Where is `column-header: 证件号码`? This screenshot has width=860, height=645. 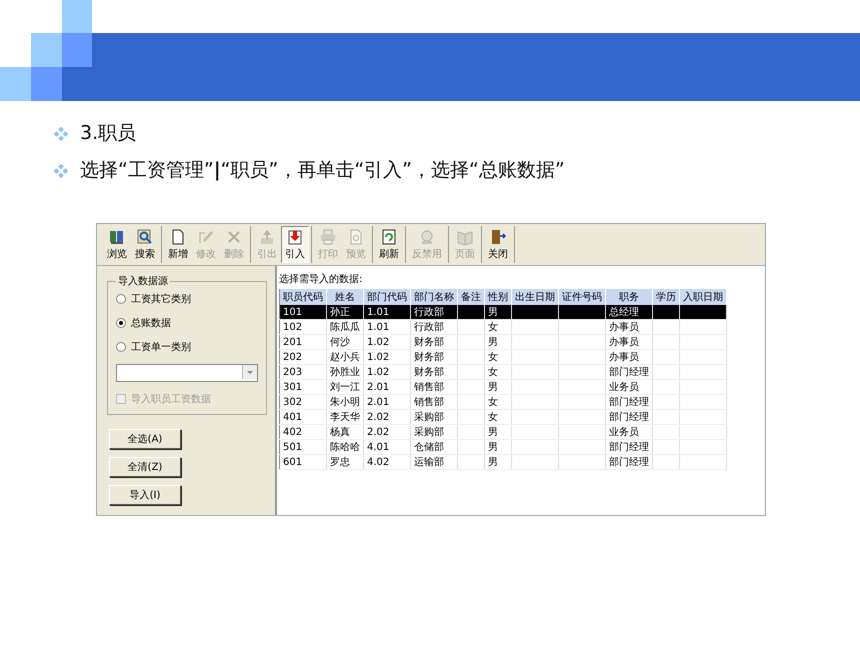 column-header: 证件号码 is located at coordinates (582, 297).